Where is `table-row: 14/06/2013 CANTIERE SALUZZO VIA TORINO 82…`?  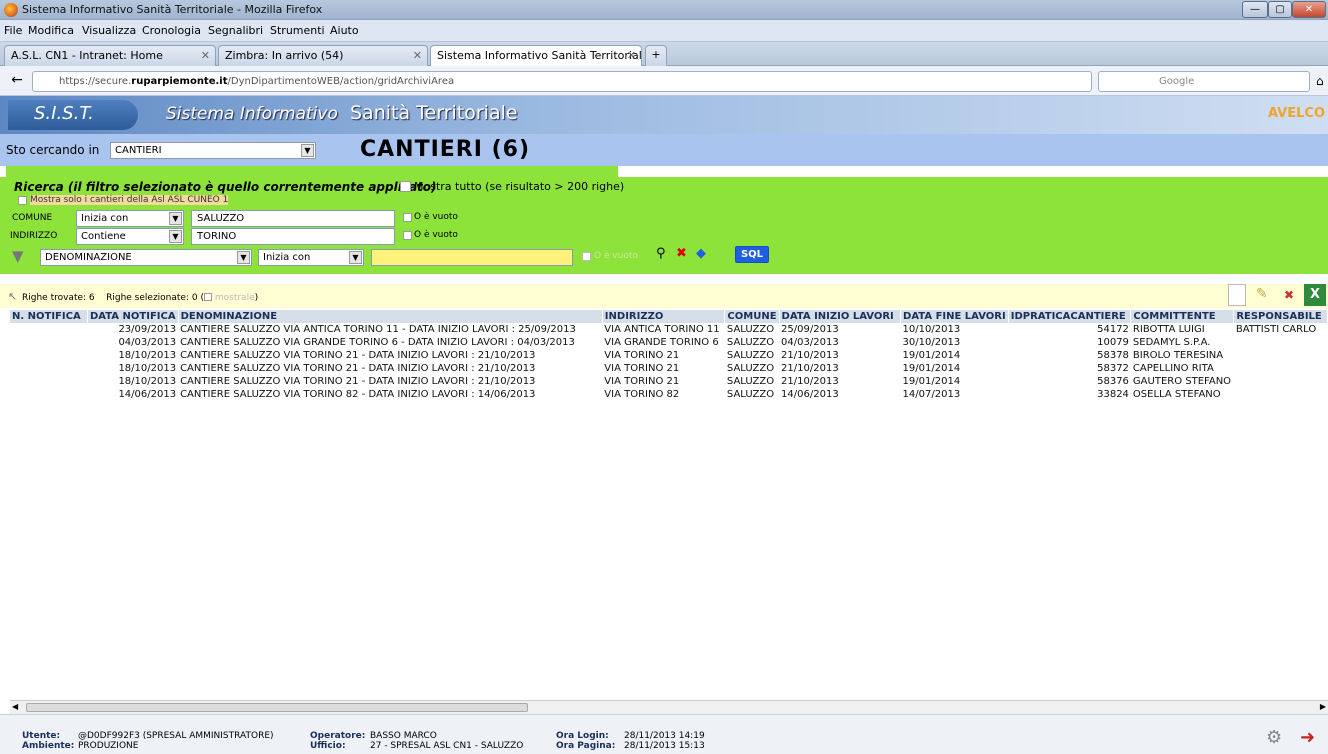 table-row: 14/06/2013 CANTIERE SALUZZO VIA TORINO 82… is located at coordinates (669, 394).